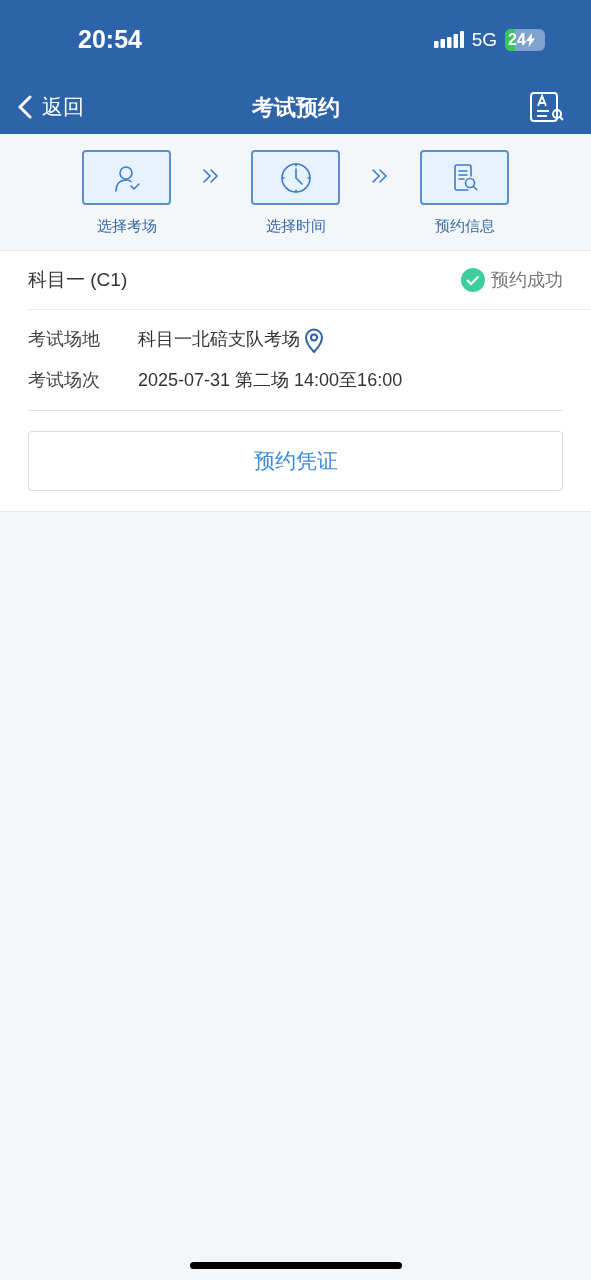  Describe the element at coordinates (527, 280) in the screenshot. I see `status-label: 预约成功` at that location.